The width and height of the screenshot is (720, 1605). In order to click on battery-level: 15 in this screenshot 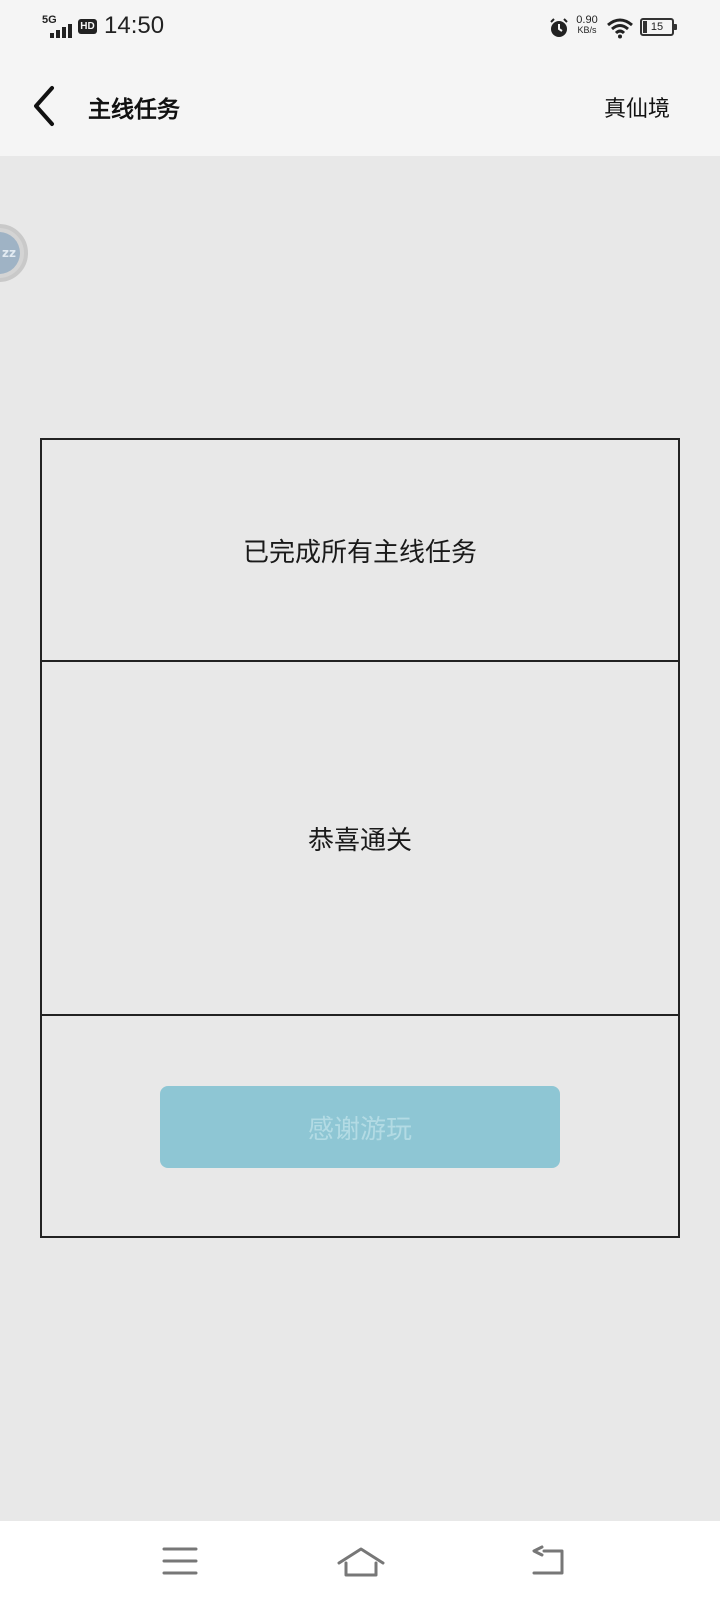, I will do `click(657, 27)`.